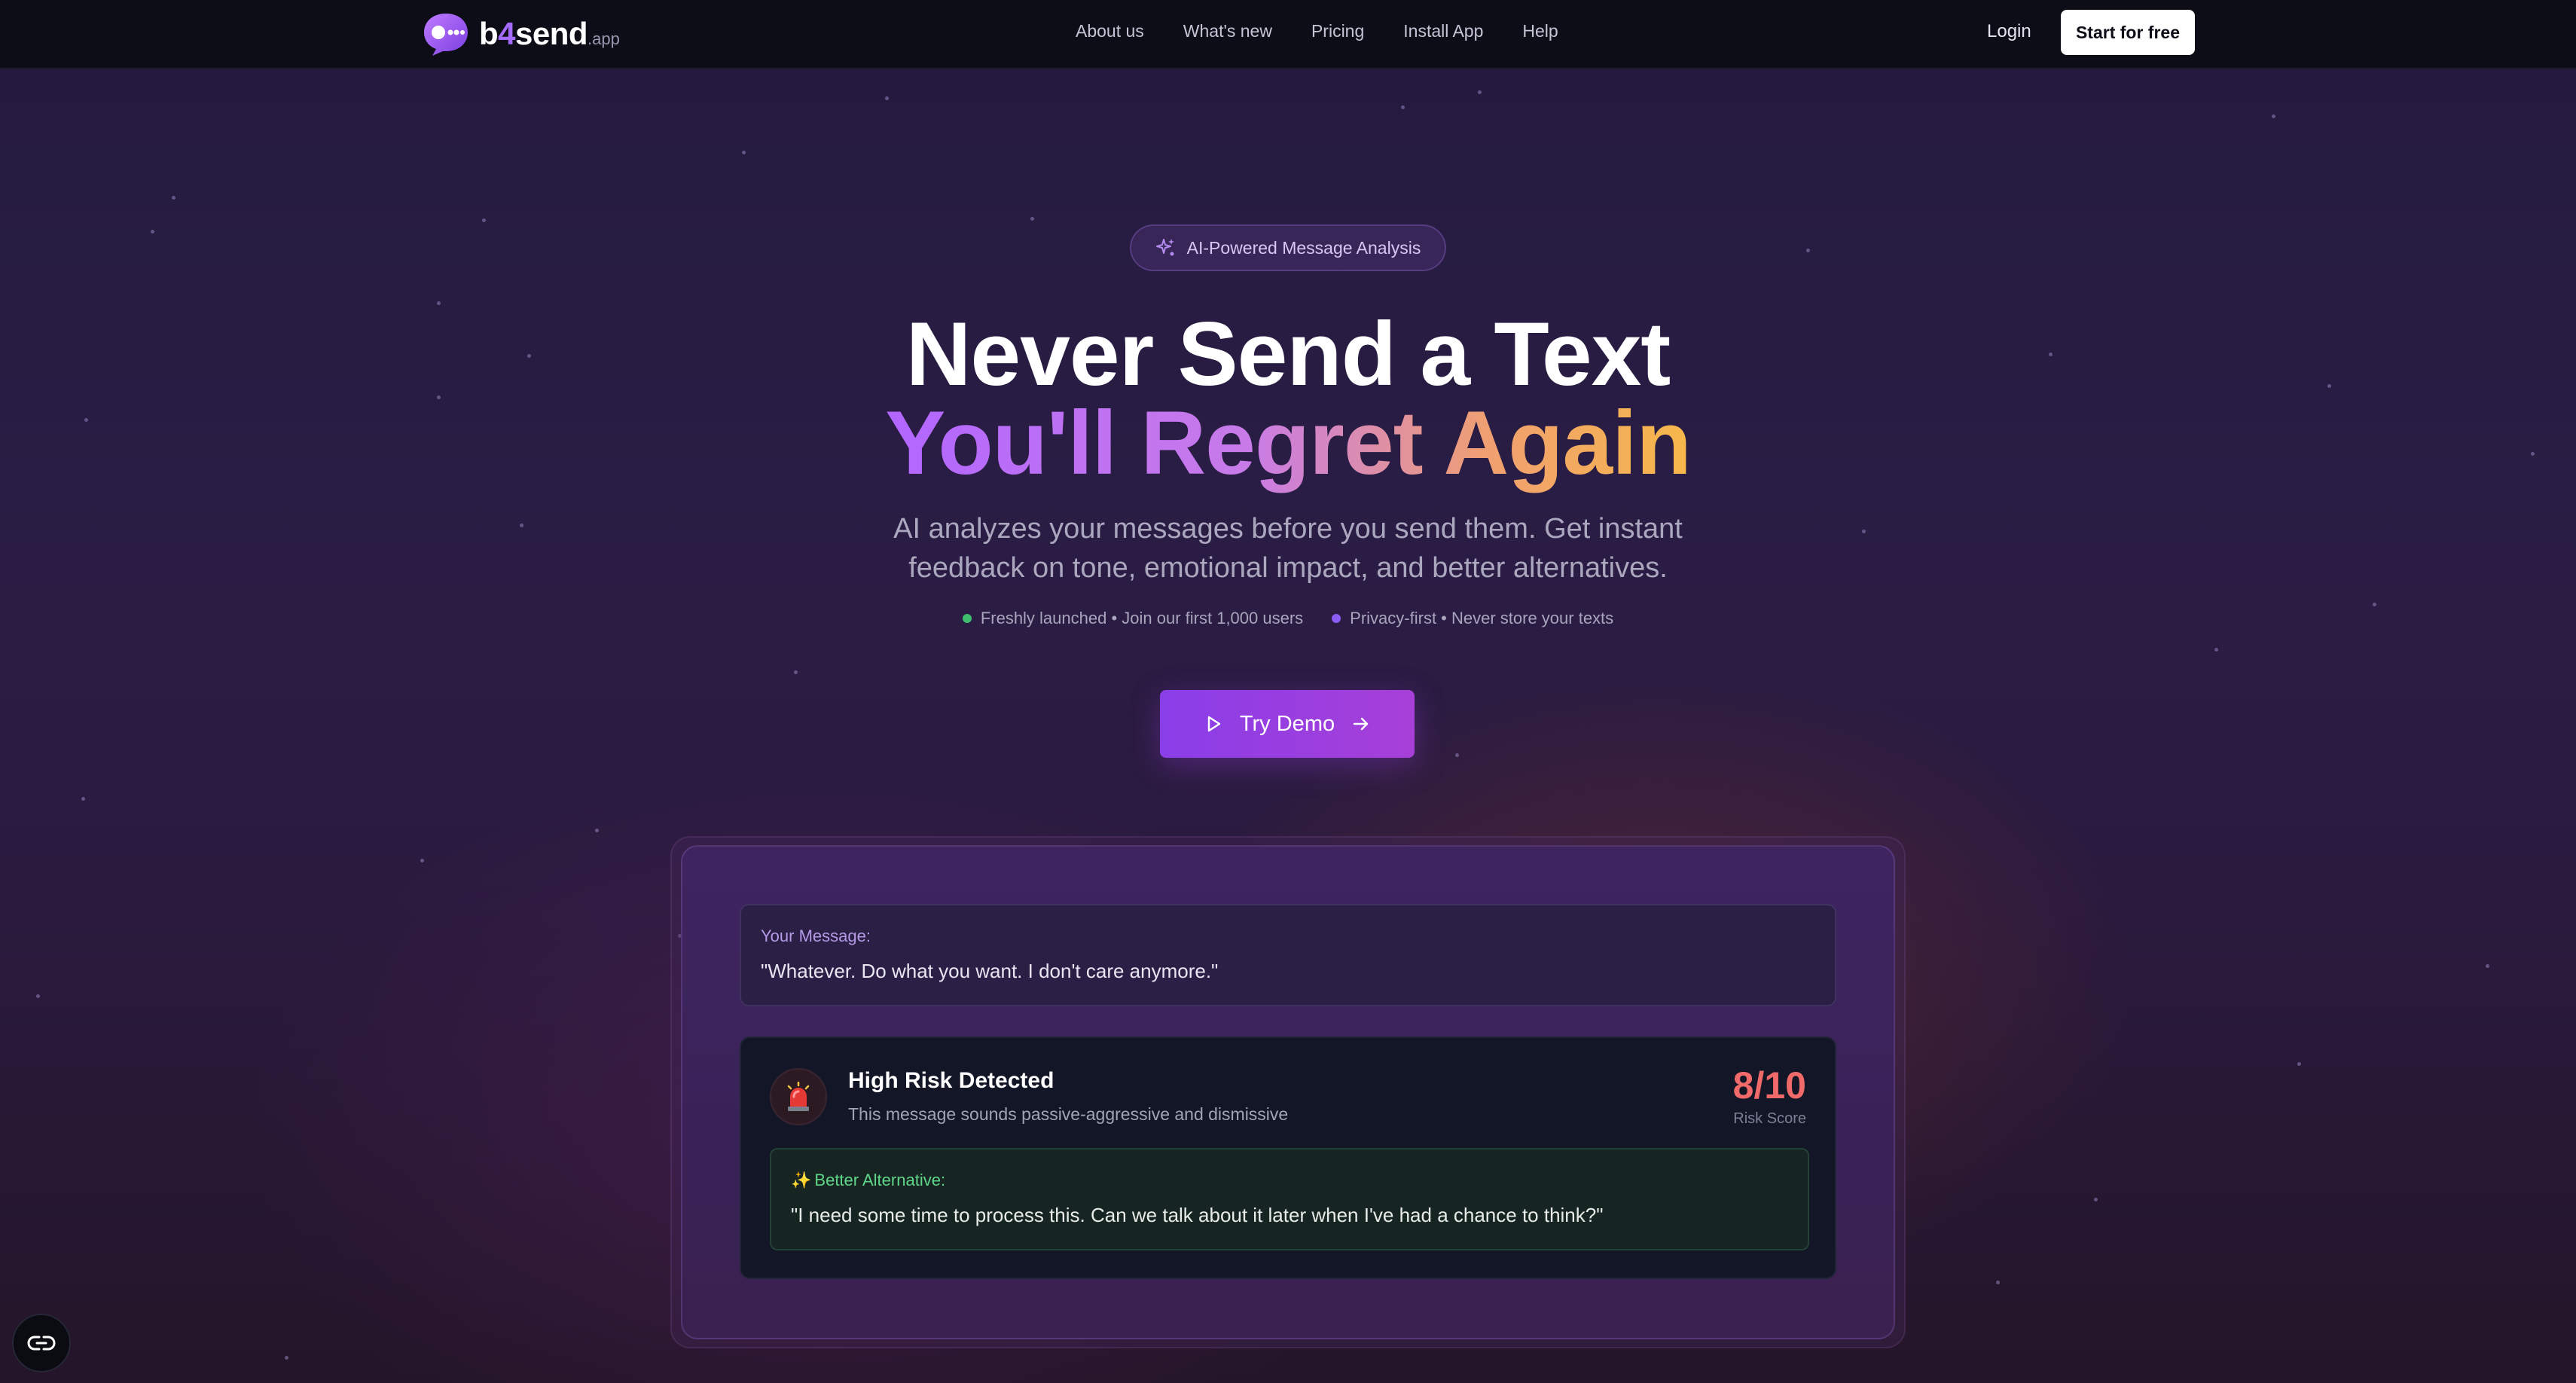 This screenshot has height=1383, width=2576. Describe the element at coordinates (1336, 618) in the screenshot. I see `status-dot-purple` at that location.